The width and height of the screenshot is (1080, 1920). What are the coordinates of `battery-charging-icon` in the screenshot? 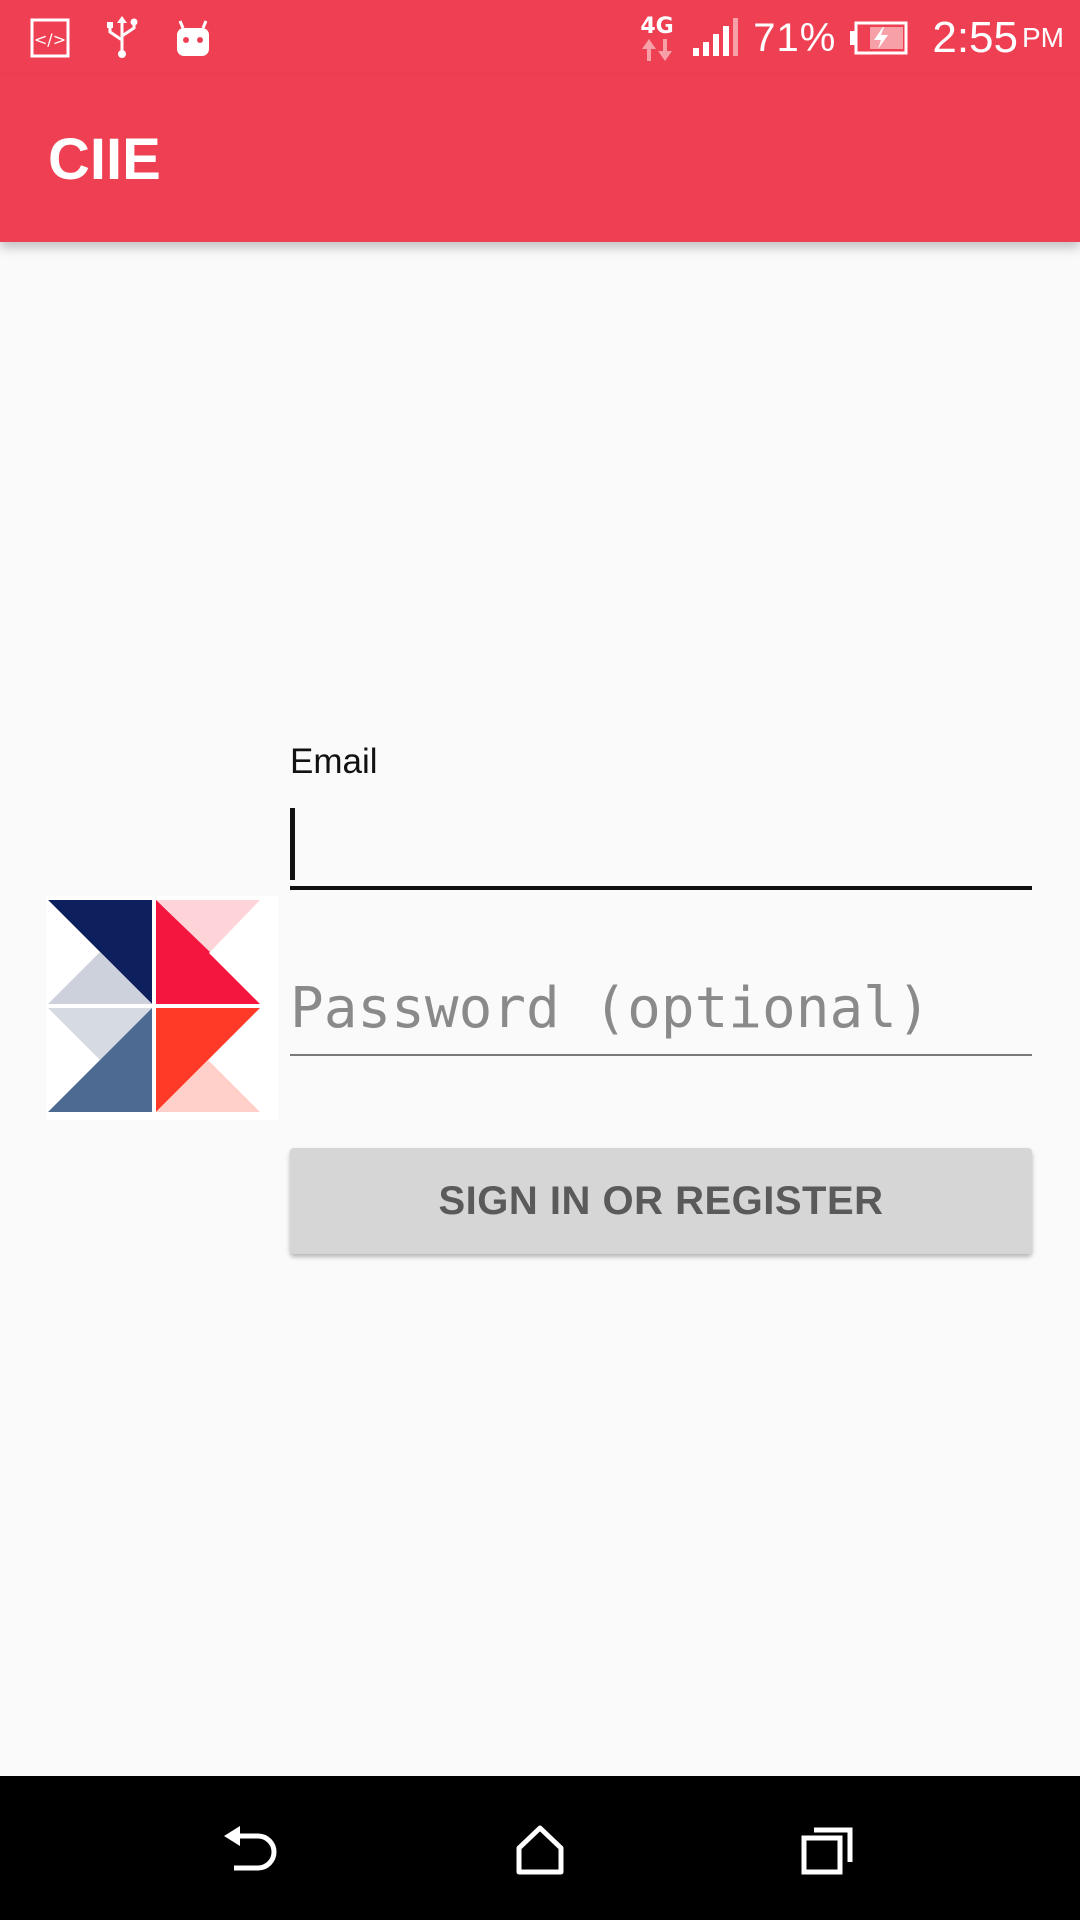 It's located at (879, 38).